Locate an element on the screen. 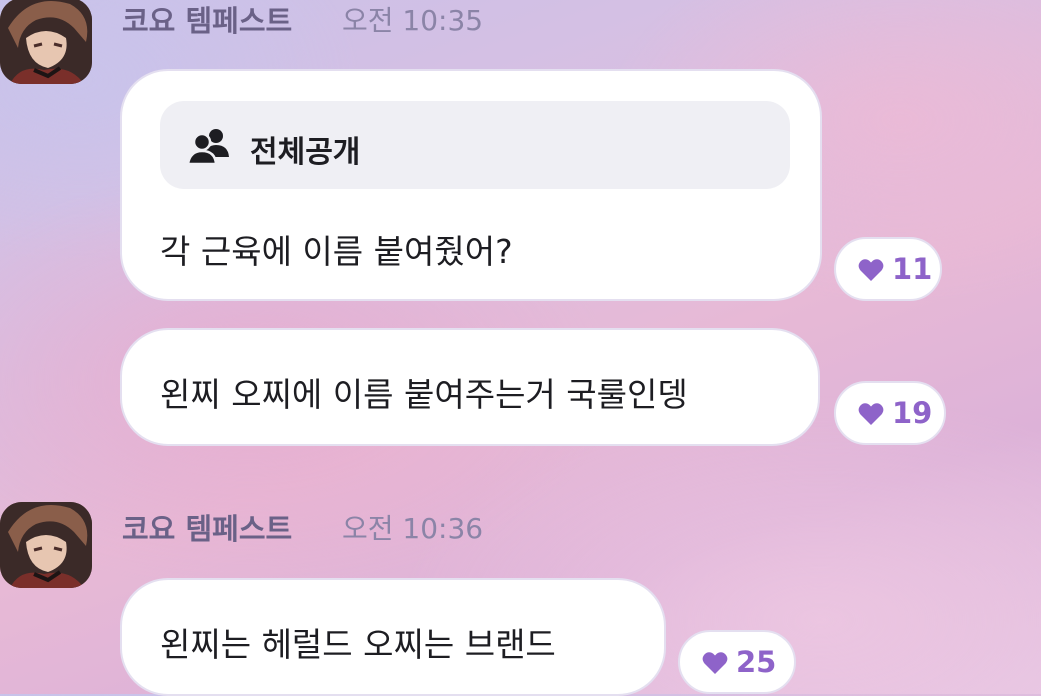 This screenshot has height=696, width=1041. like-button: 25 is located at coordinates (737, 662).